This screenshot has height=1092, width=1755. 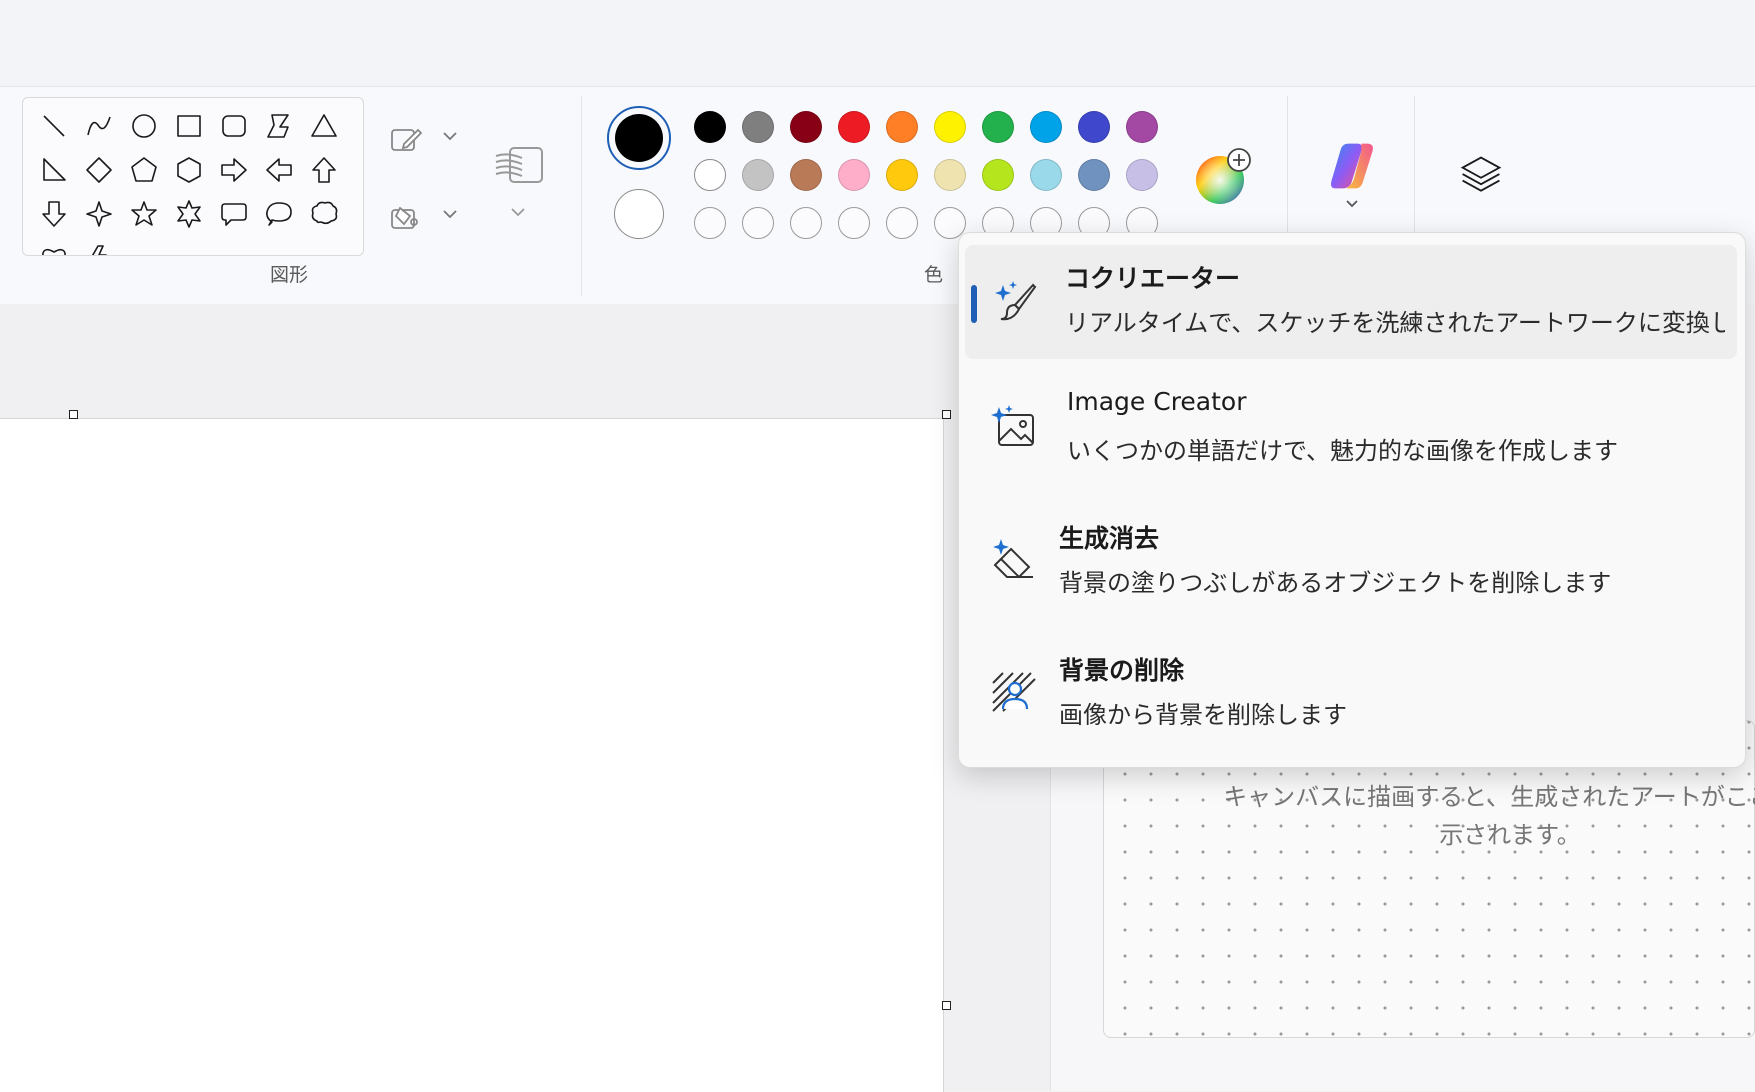 I want to click on image-creator-icon, so click(x=1014, y=428).